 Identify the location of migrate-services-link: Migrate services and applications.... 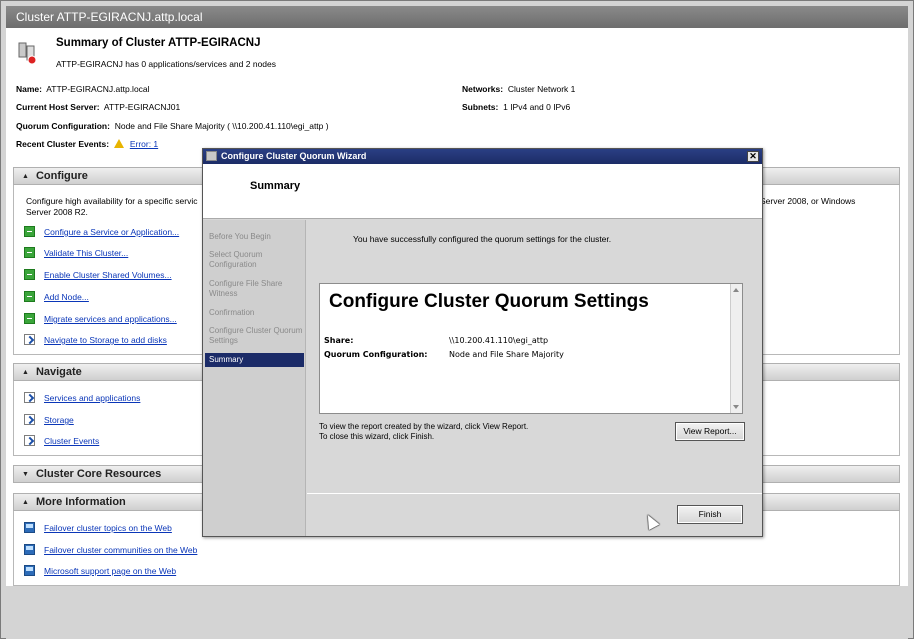
(110, 319).